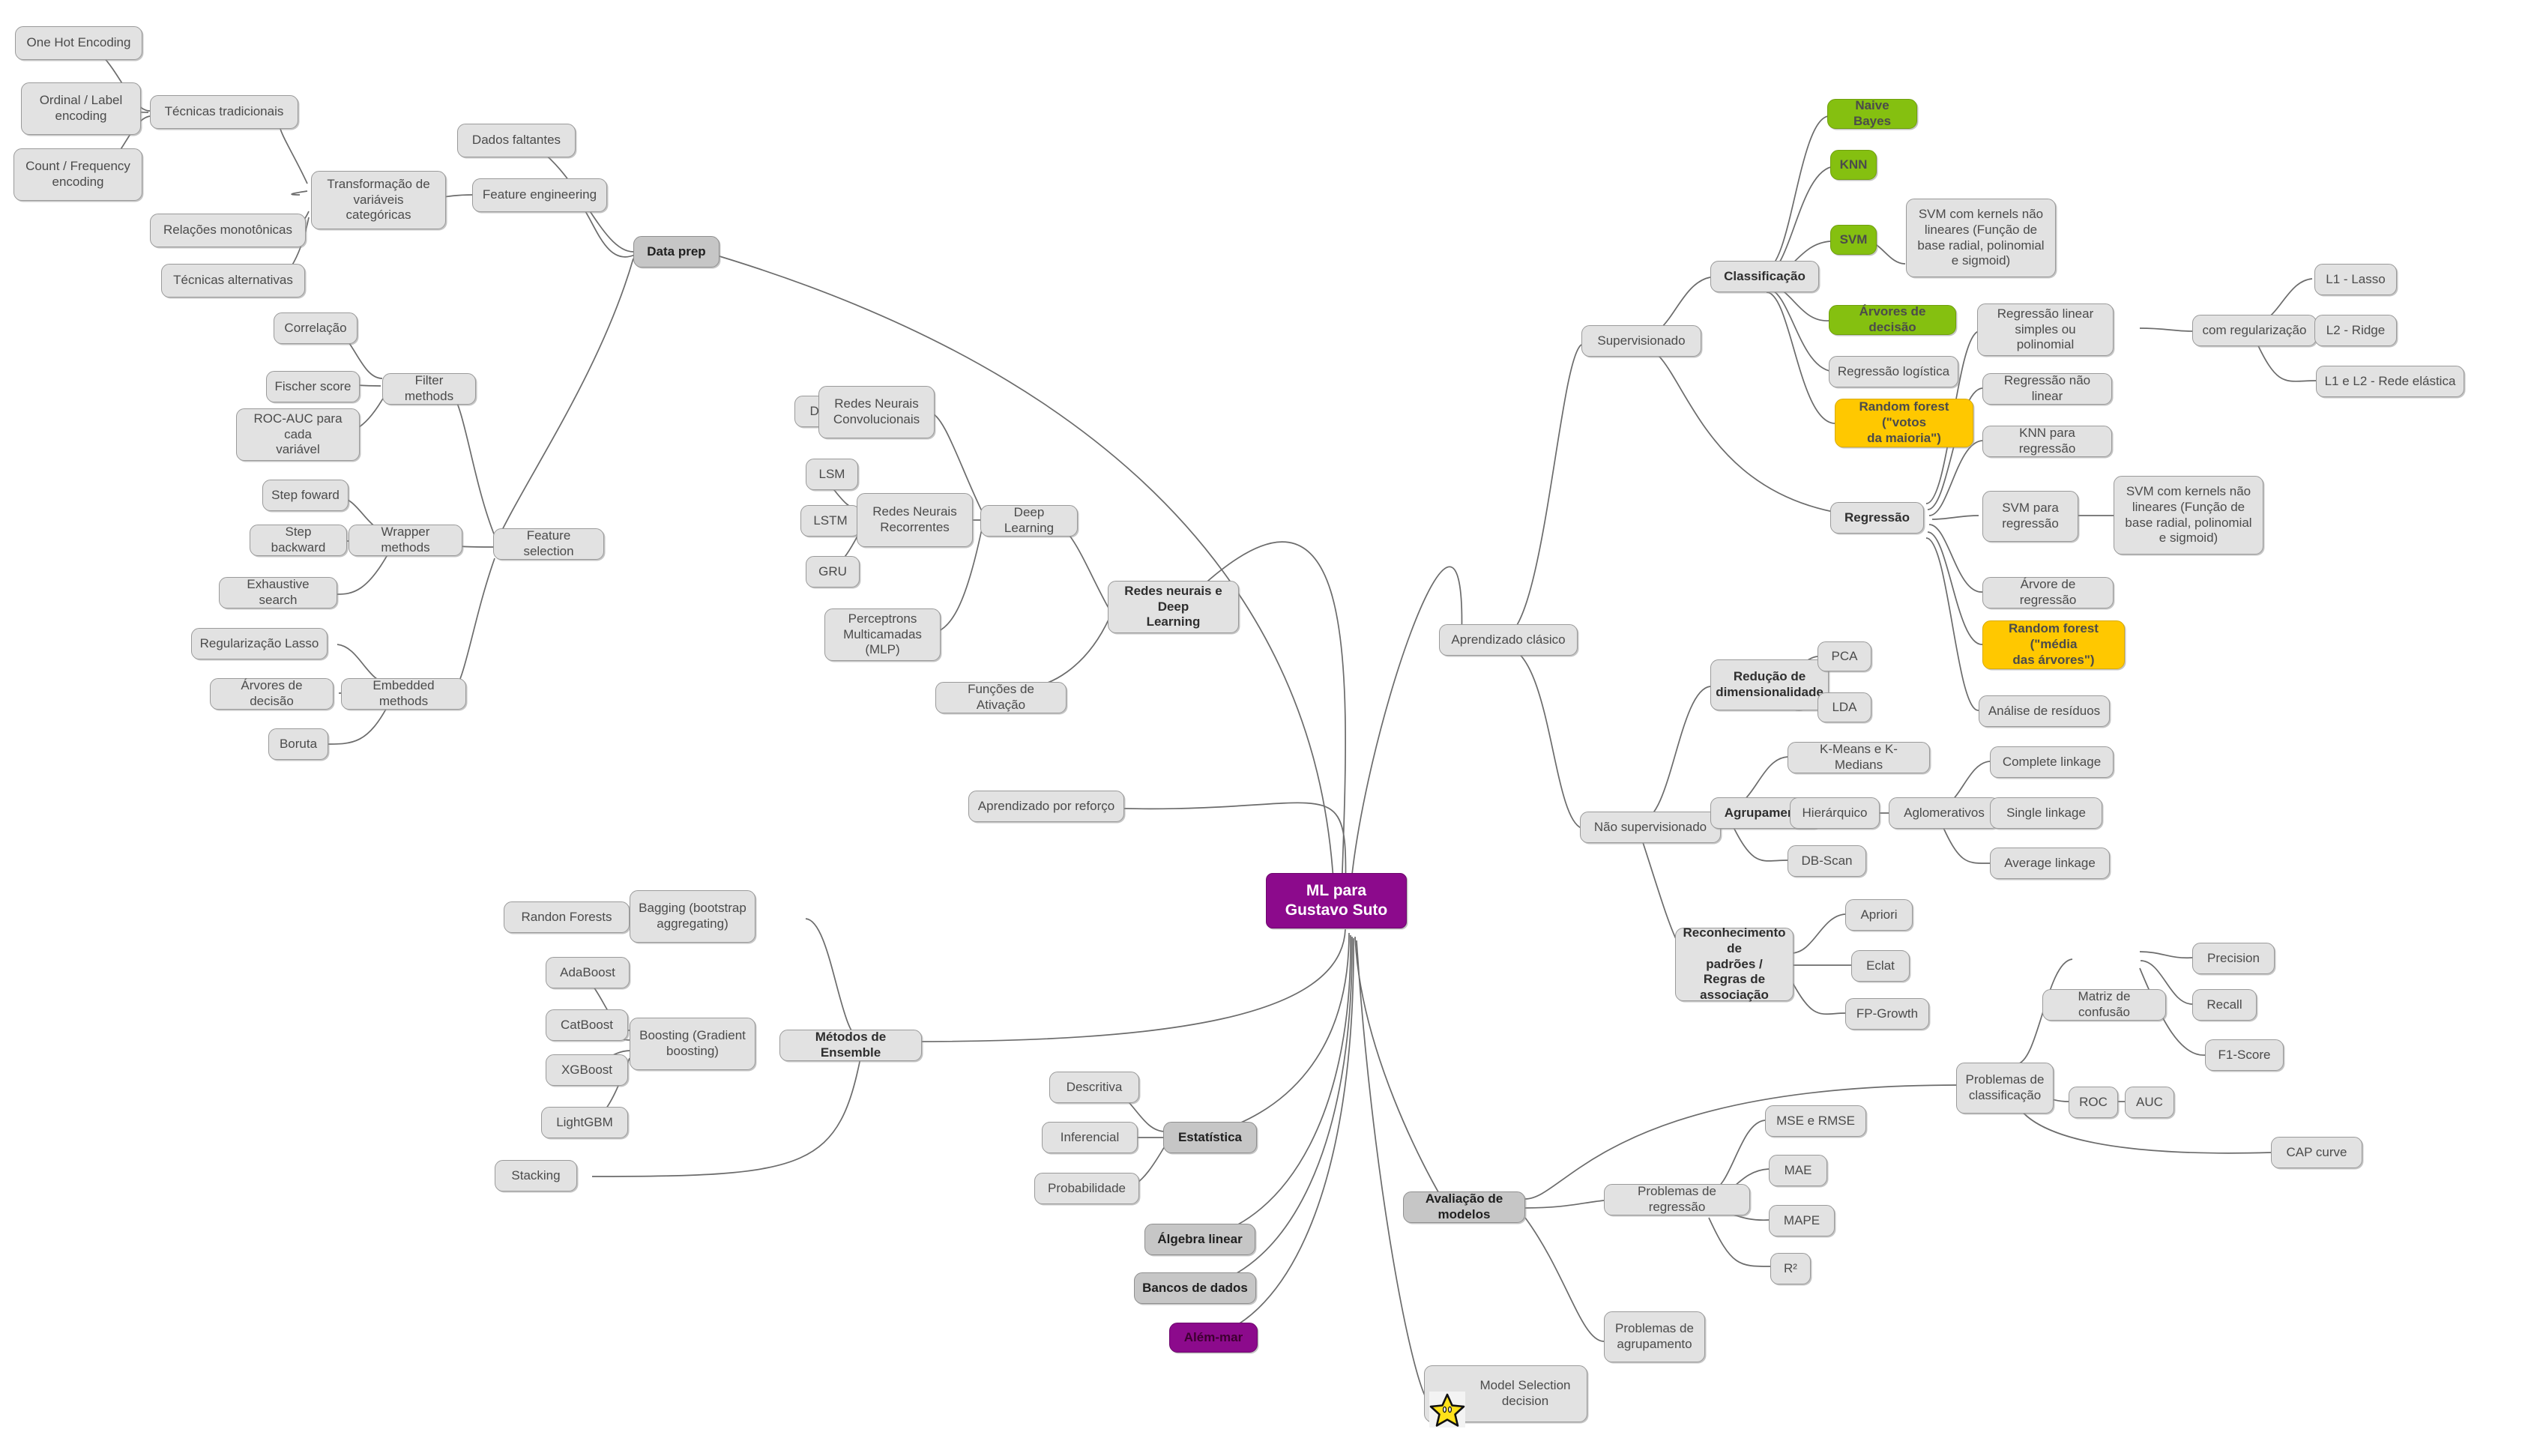  I want to click on node-filter-methods: Filter methods, so click(429, 389).